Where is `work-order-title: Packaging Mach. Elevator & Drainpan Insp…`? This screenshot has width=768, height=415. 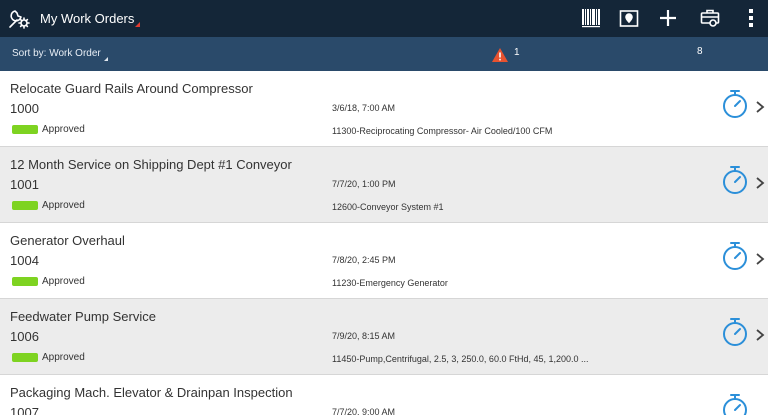 work-order-title: Packaging Mach. Elevator & Drainpan Insp… is located at coordinates (151, 392).